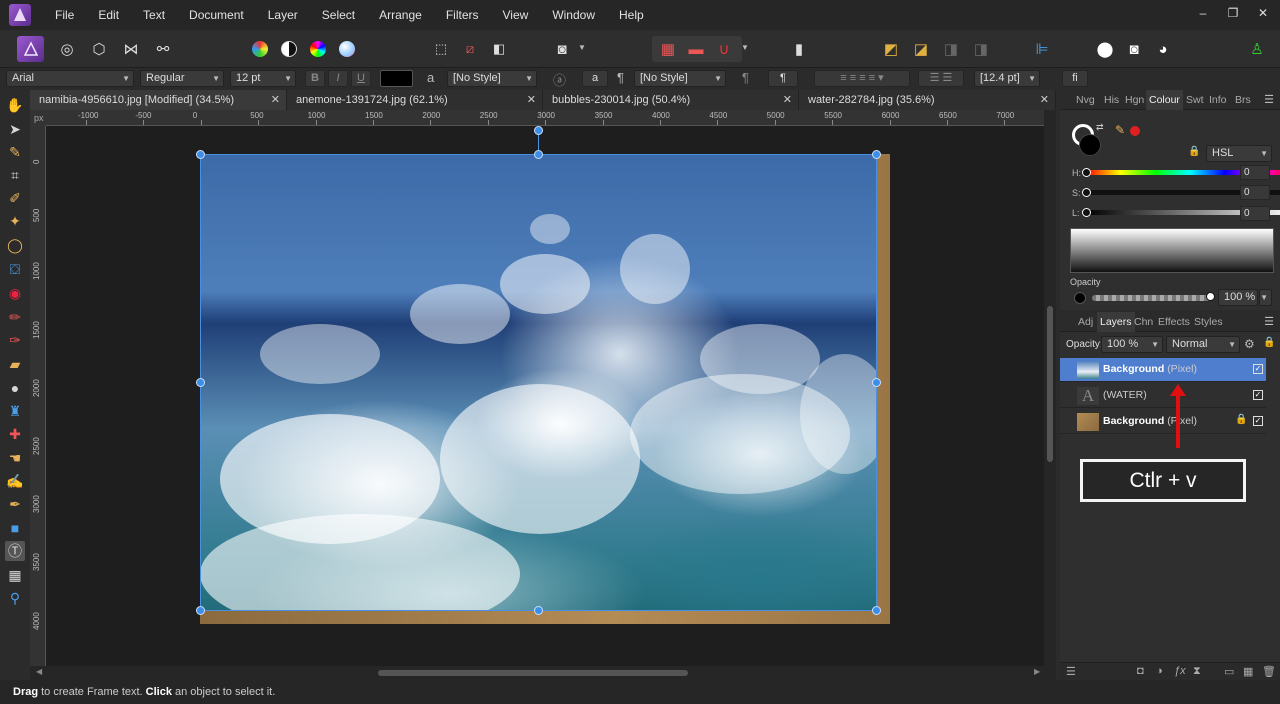 This screenshot has height=704, width=1280. I want to click on tone-mapping-persona-button: ⋈, so click(131, 49).